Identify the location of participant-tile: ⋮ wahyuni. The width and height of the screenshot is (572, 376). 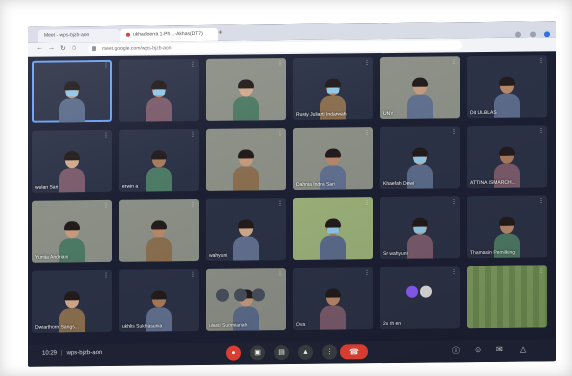
(246, 229).